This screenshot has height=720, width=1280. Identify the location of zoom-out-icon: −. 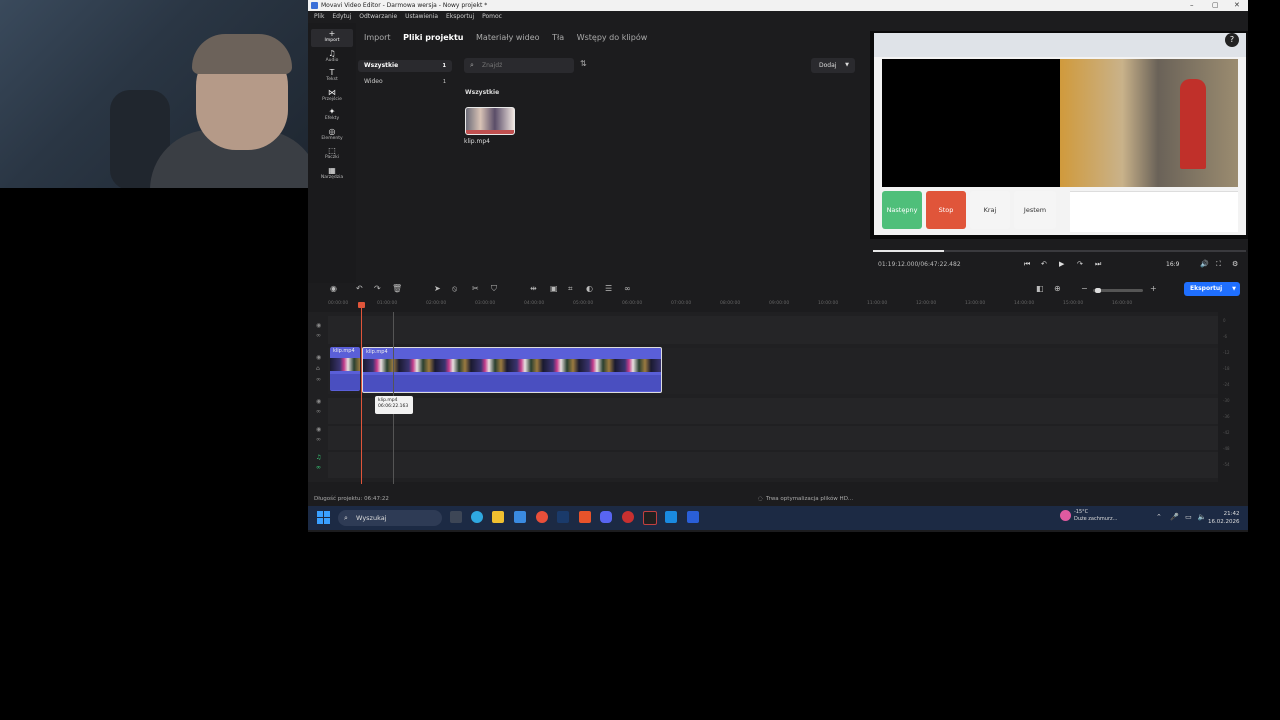
(1084, 288).